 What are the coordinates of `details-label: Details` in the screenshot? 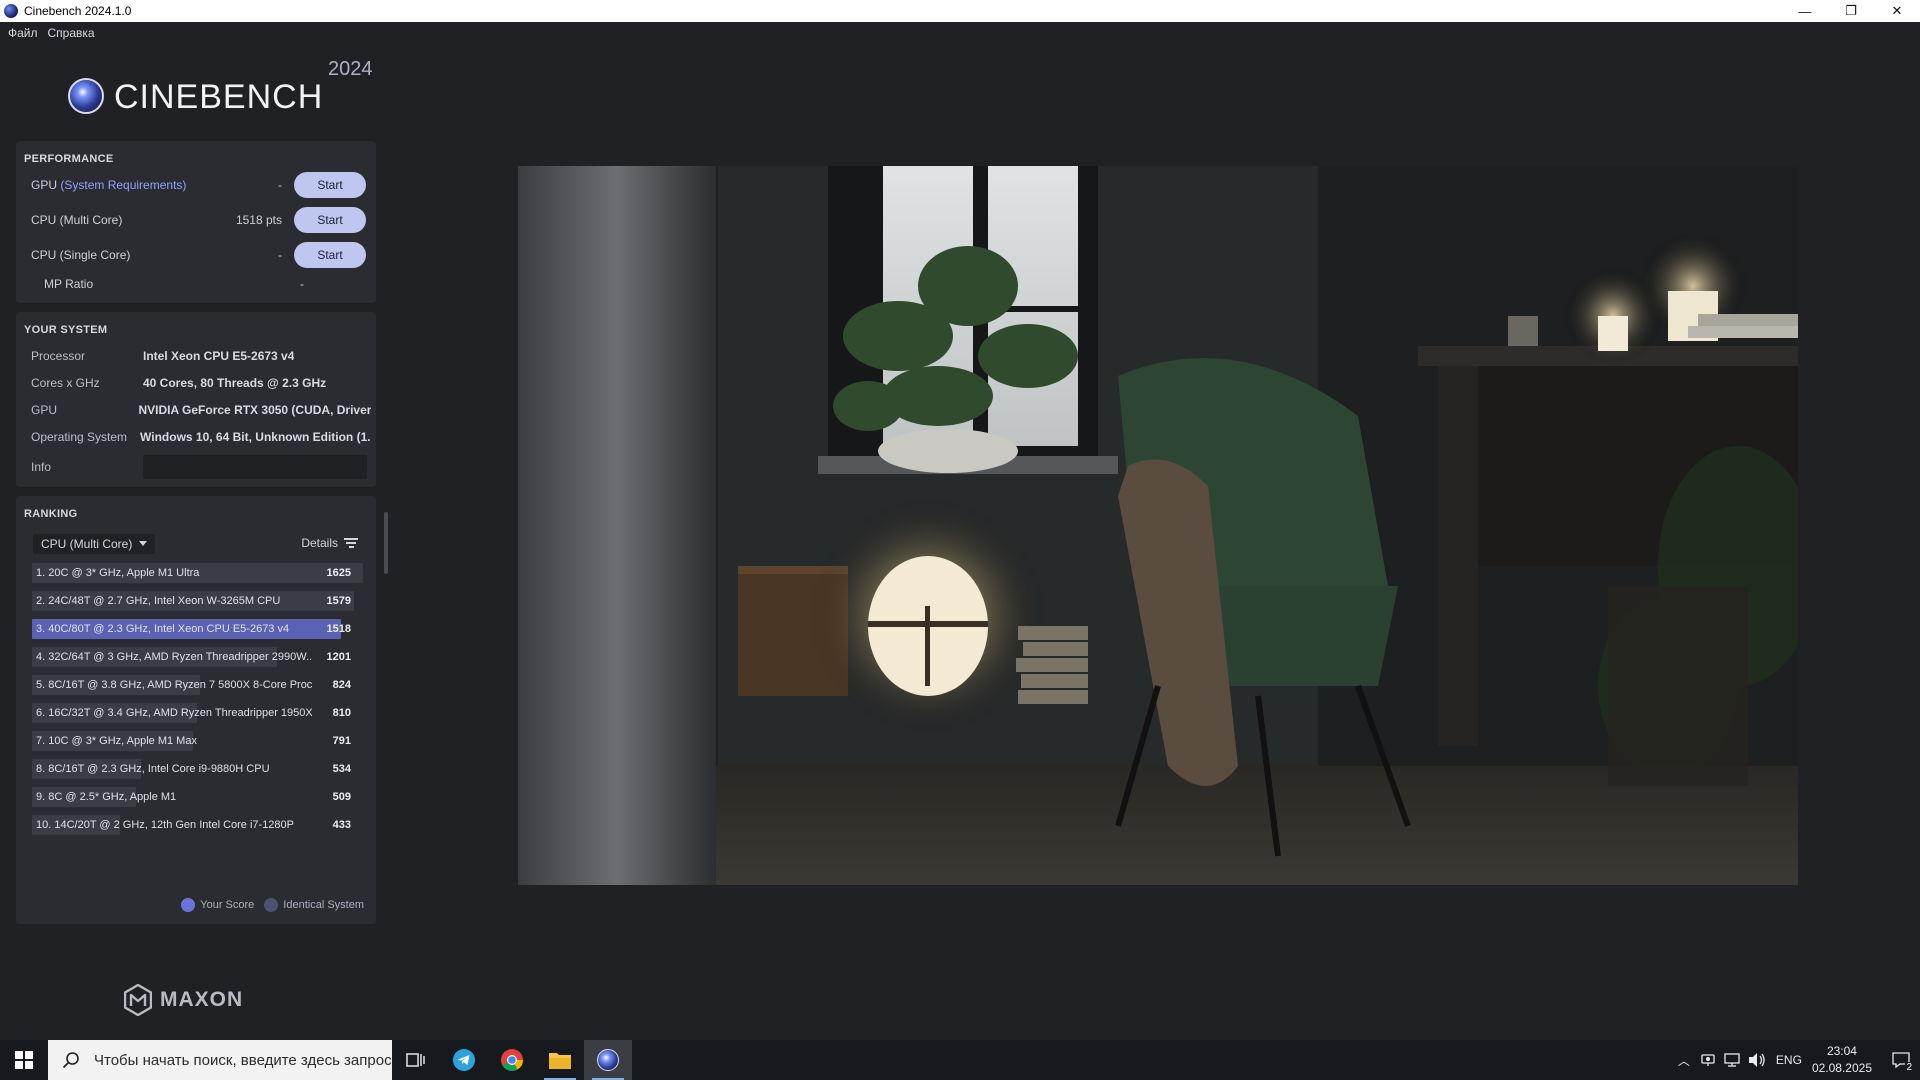 It's located at (319, 543).